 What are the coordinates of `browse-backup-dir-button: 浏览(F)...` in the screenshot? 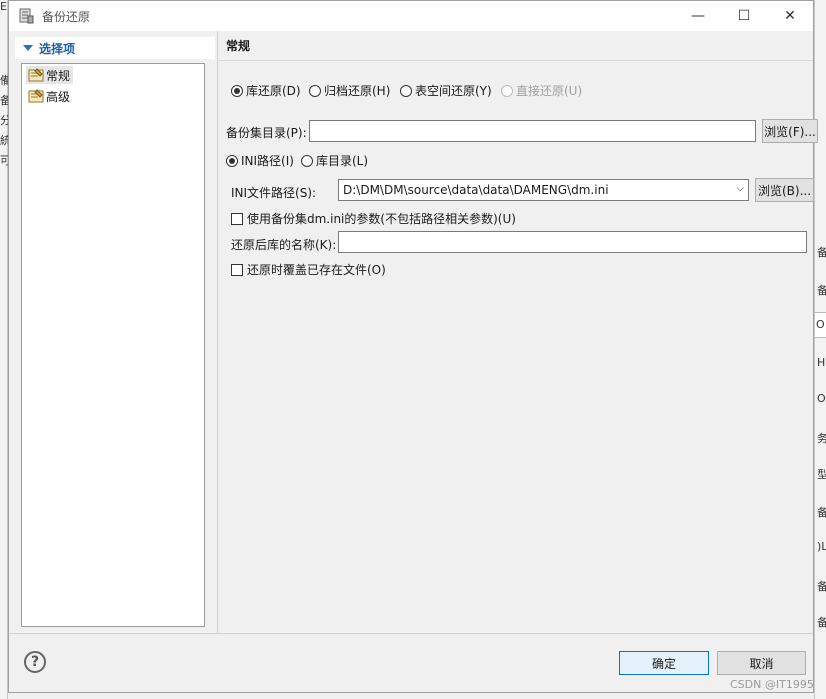 It's located at (790, 131).